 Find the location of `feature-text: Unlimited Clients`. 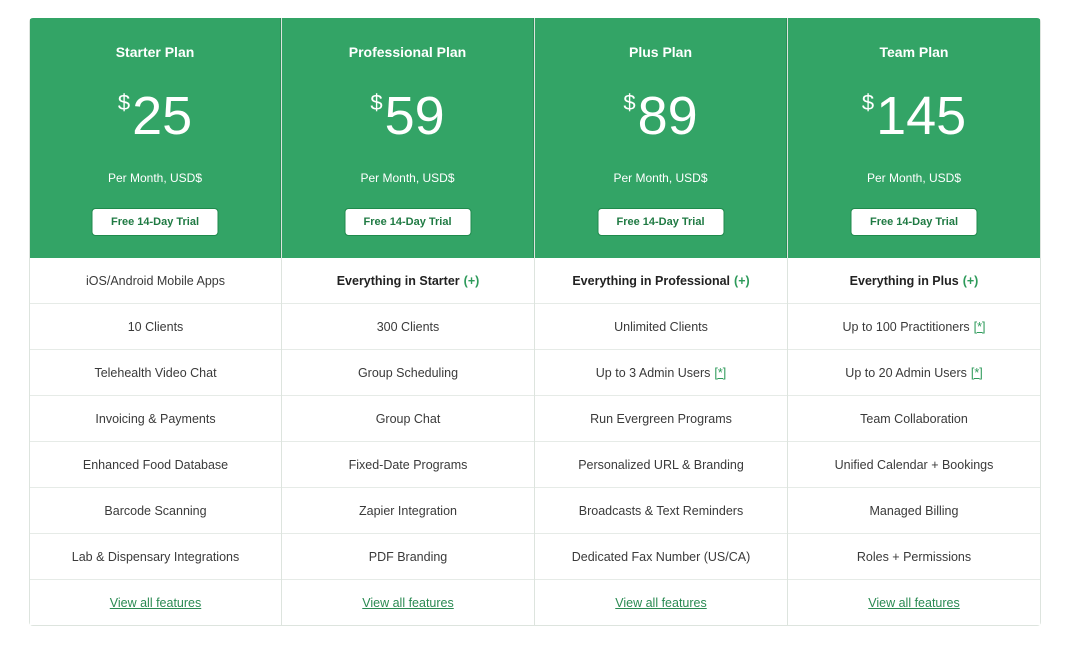

feature-text: Unlimited Clients is located at coordinates (661, 326).